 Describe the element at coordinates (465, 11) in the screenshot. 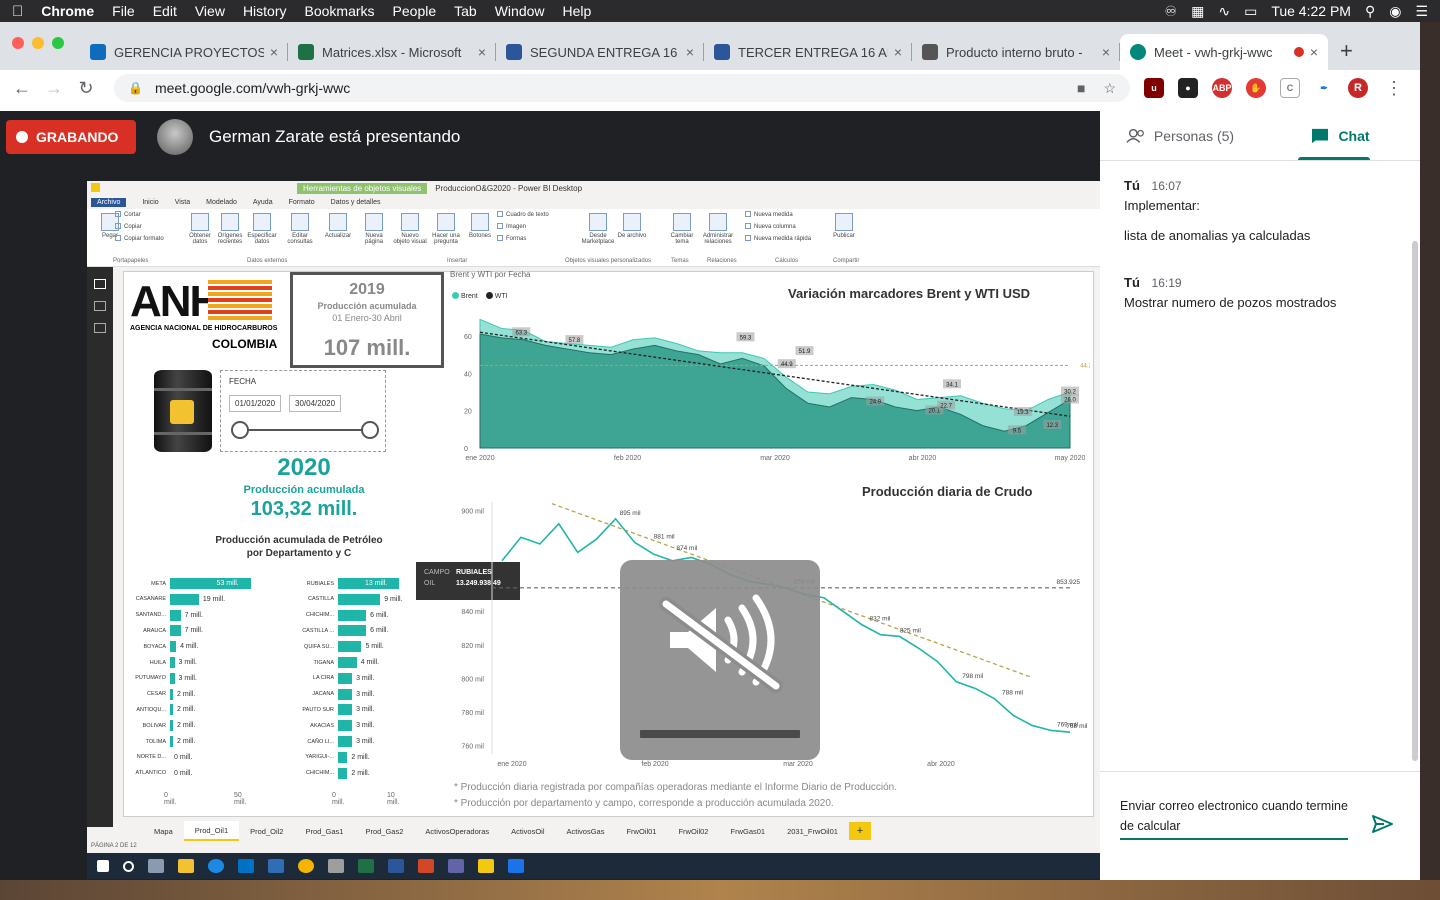

I see `menu-tab: Tab` at that location.